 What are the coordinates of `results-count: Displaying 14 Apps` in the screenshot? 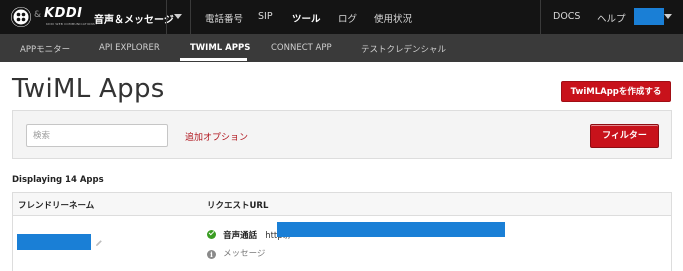 It's located at (58, 180).